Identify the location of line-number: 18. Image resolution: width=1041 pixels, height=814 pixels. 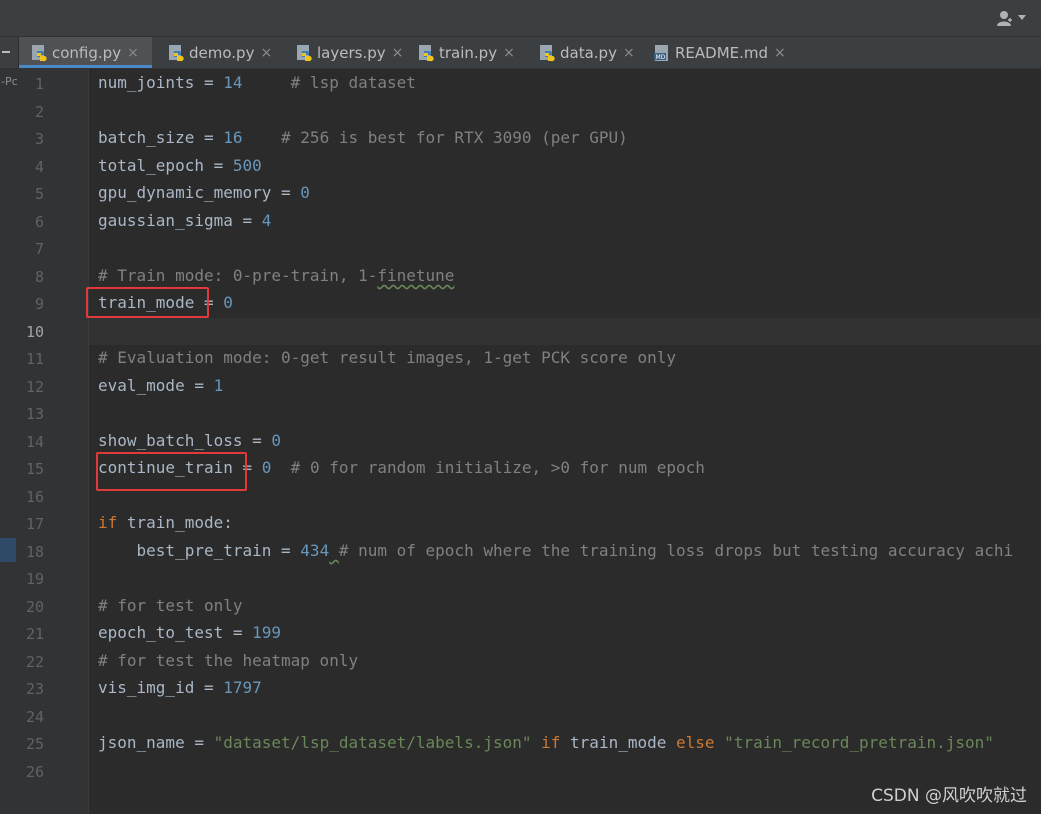
(34, 552).